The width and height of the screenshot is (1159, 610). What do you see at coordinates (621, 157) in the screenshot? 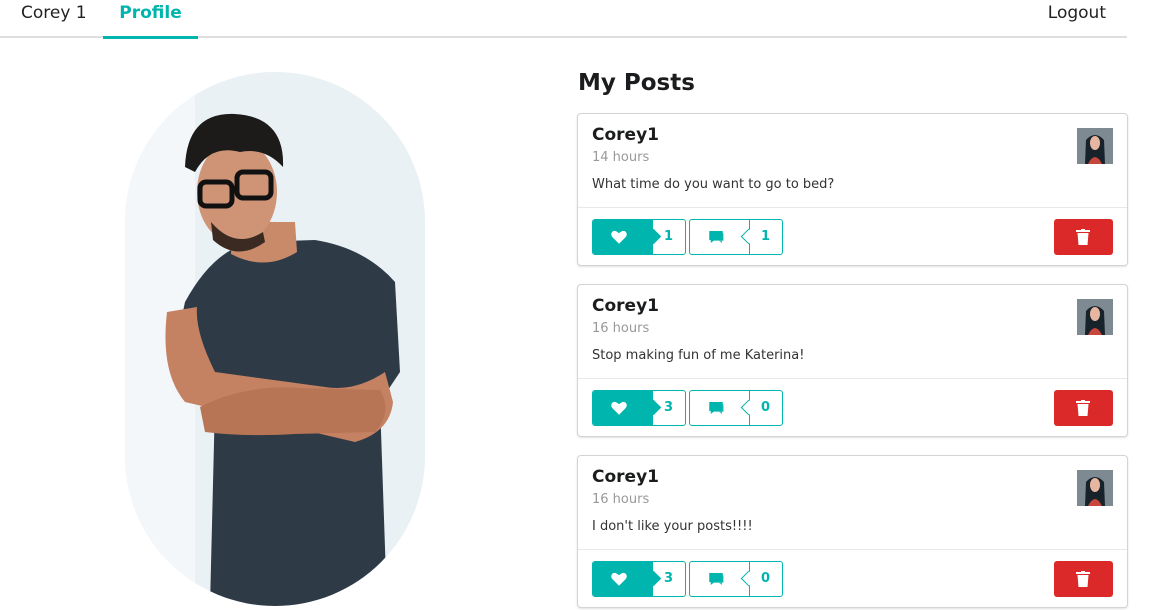
I see `post-time: 14 hours` at bounding box center [621, 157].